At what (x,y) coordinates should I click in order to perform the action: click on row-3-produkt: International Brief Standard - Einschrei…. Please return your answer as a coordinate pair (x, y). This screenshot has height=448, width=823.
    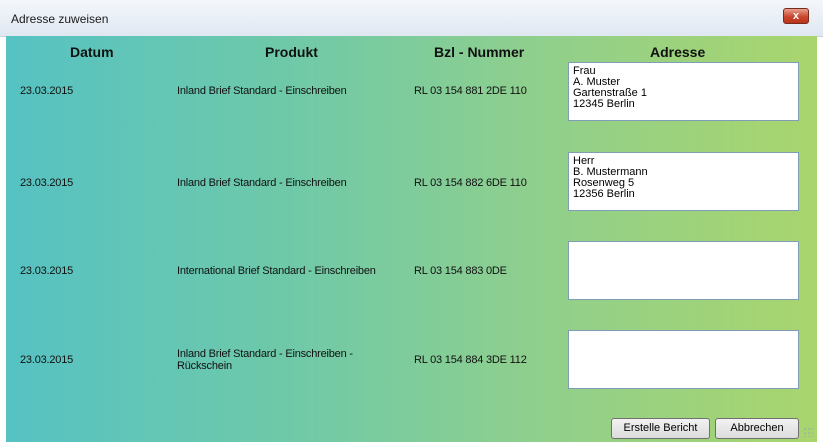
    Looking at the image, I should click on (276, 271).